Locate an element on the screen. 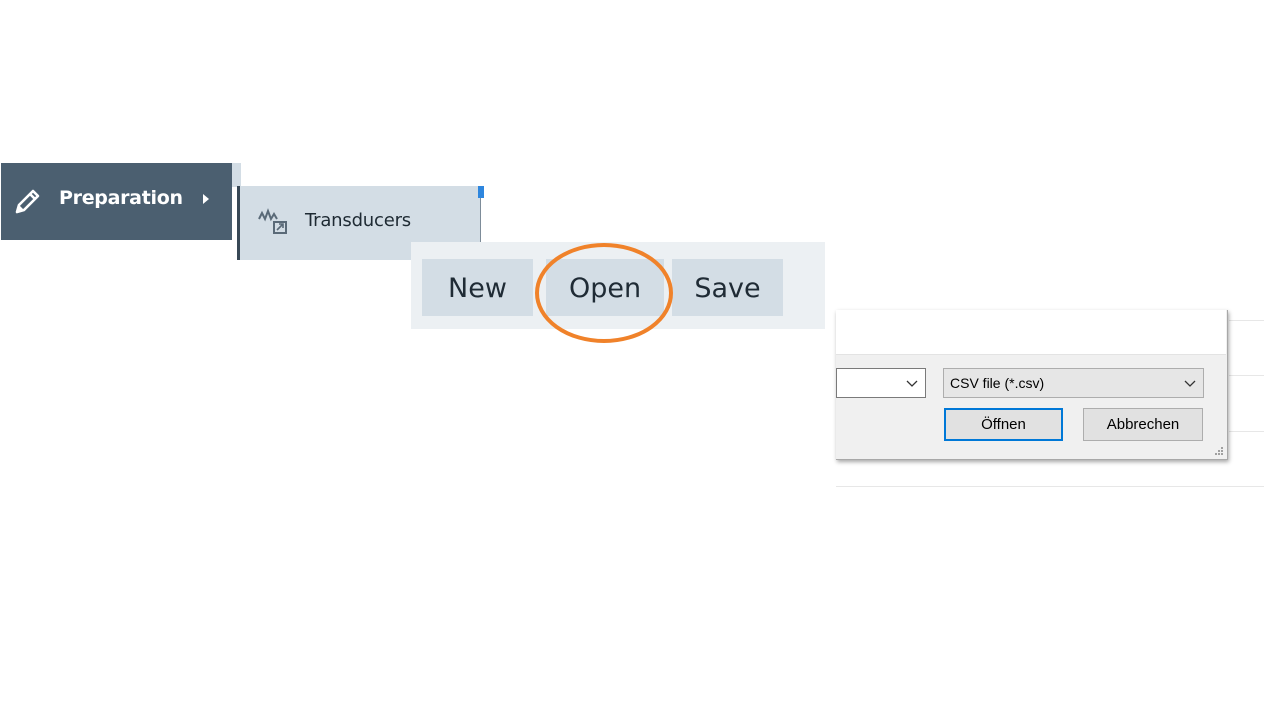 The image size is (1280, 720). pencil-icon is located at coordinates (27, 201).